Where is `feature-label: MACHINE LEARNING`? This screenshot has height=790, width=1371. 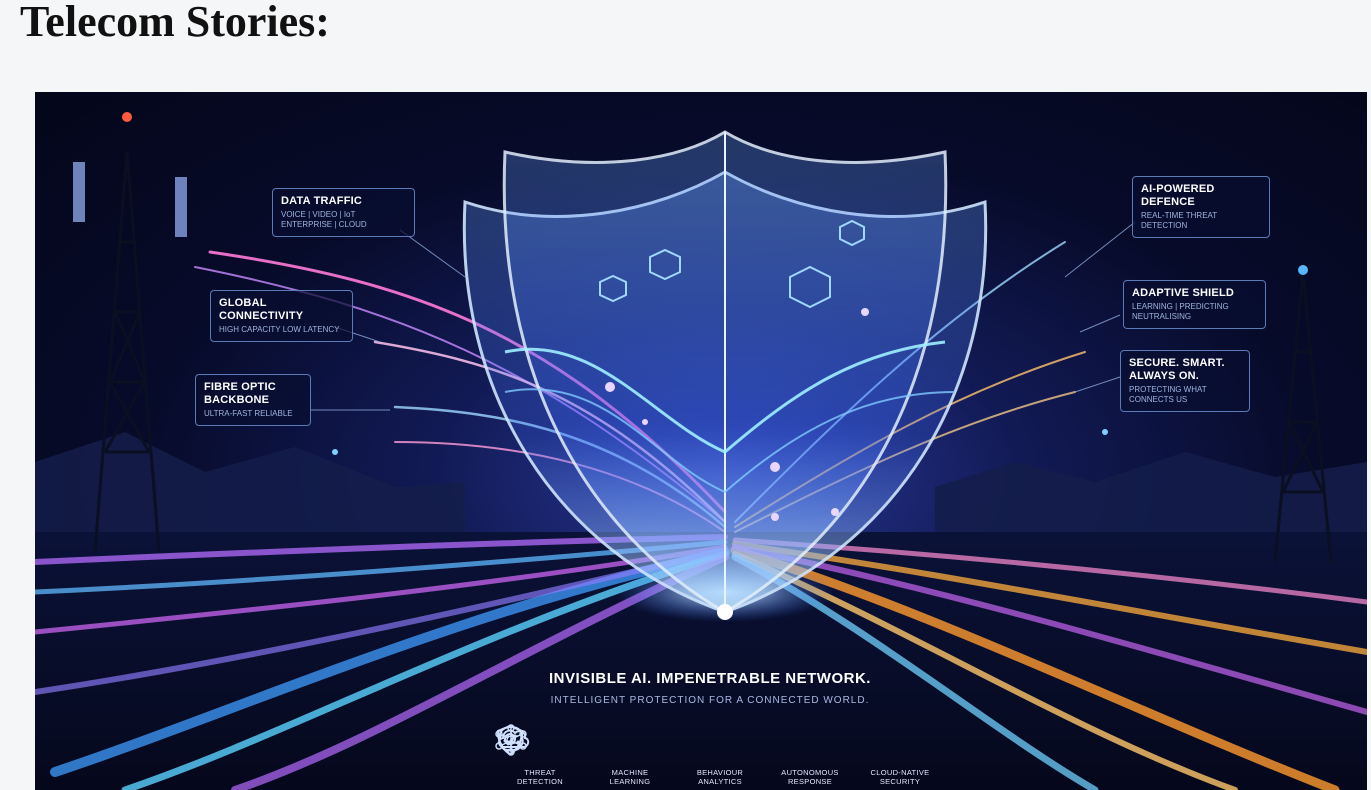
feature-label: MACHINE LEARNING is located at coordinates (630, 777).